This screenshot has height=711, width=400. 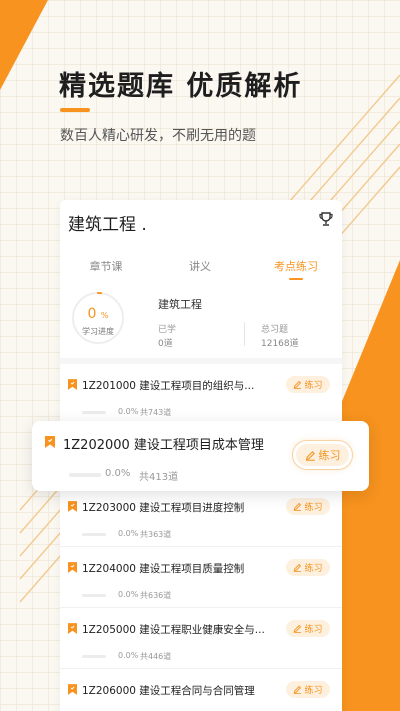 I want to click on highlighted-chapter-card: 1Z202000 建设工程项目成本管理 0.0% 共413道 练习, so click(x=200, y=456).